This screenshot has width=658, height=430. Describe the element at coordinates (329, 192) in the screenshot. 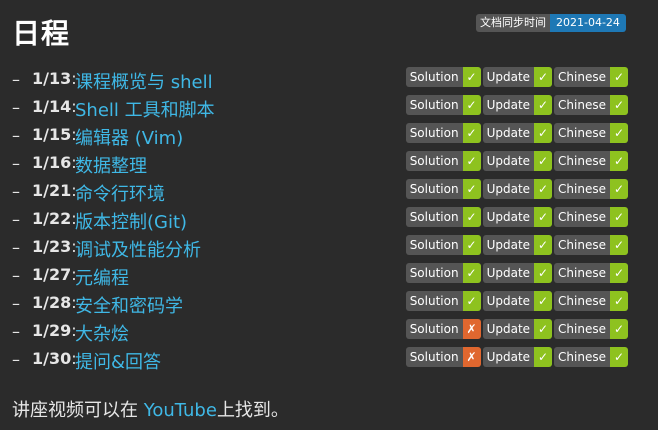

I see `schedule-row: –1/21: 命令行环境 Solution ✓ Update ✓ Chinese ✓` at that location.